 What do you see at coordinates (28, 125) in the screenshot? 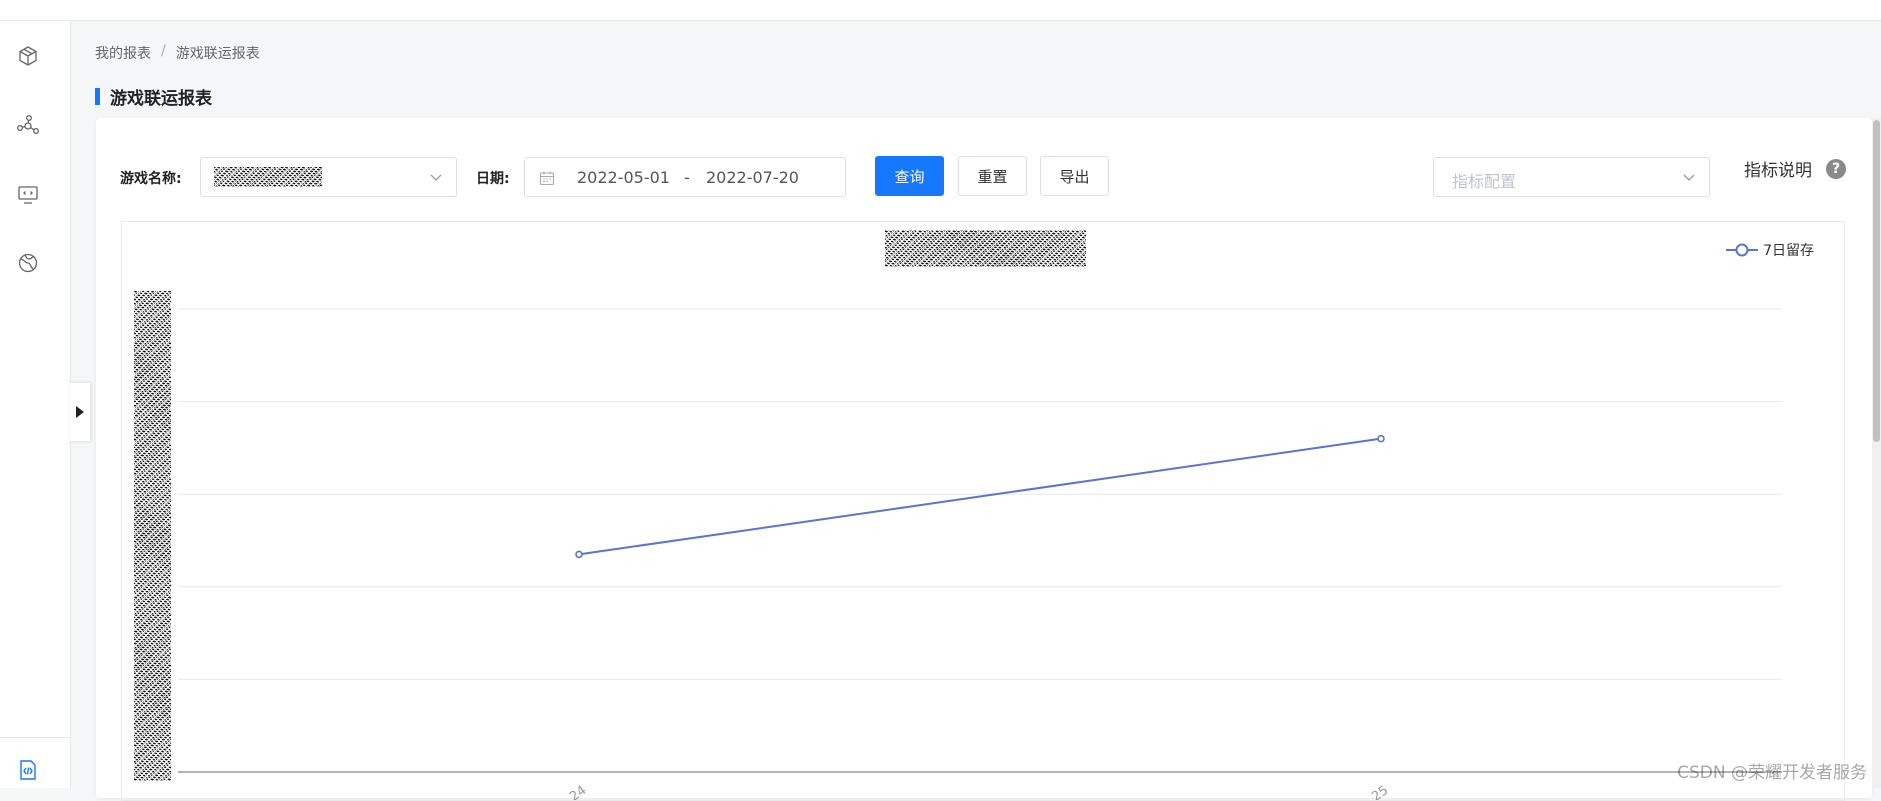
I see `share-nodes-icon` at bounding box center [28, 125].